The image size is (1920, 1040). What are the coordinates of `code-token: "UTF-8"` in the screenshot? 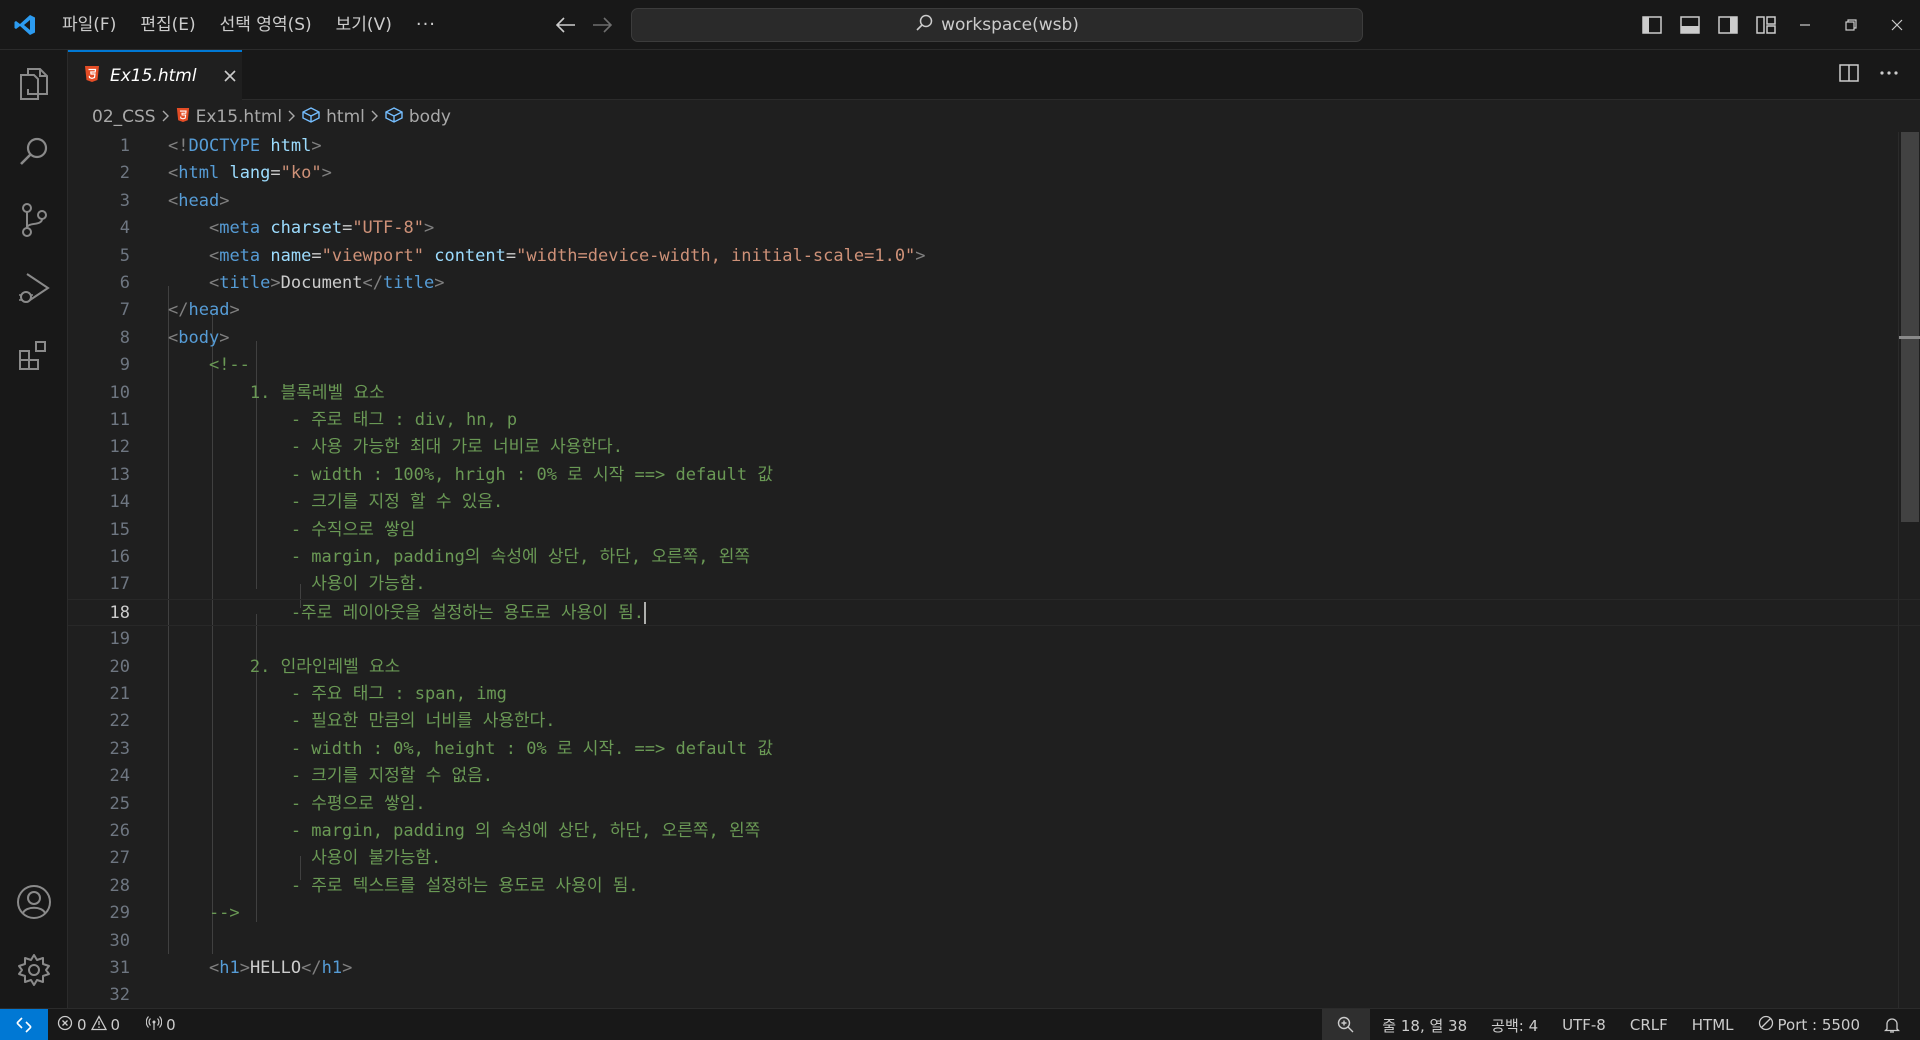 It's located at (388, 228).